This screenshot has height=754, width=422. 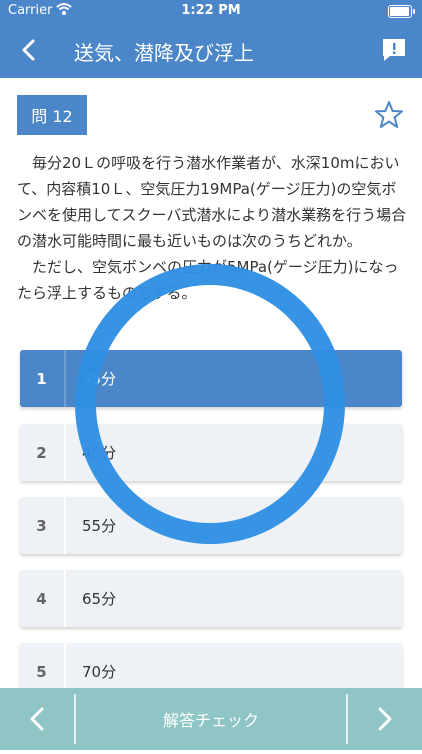 I want to click on chevron-right-icon, so click(x=385, y=719).